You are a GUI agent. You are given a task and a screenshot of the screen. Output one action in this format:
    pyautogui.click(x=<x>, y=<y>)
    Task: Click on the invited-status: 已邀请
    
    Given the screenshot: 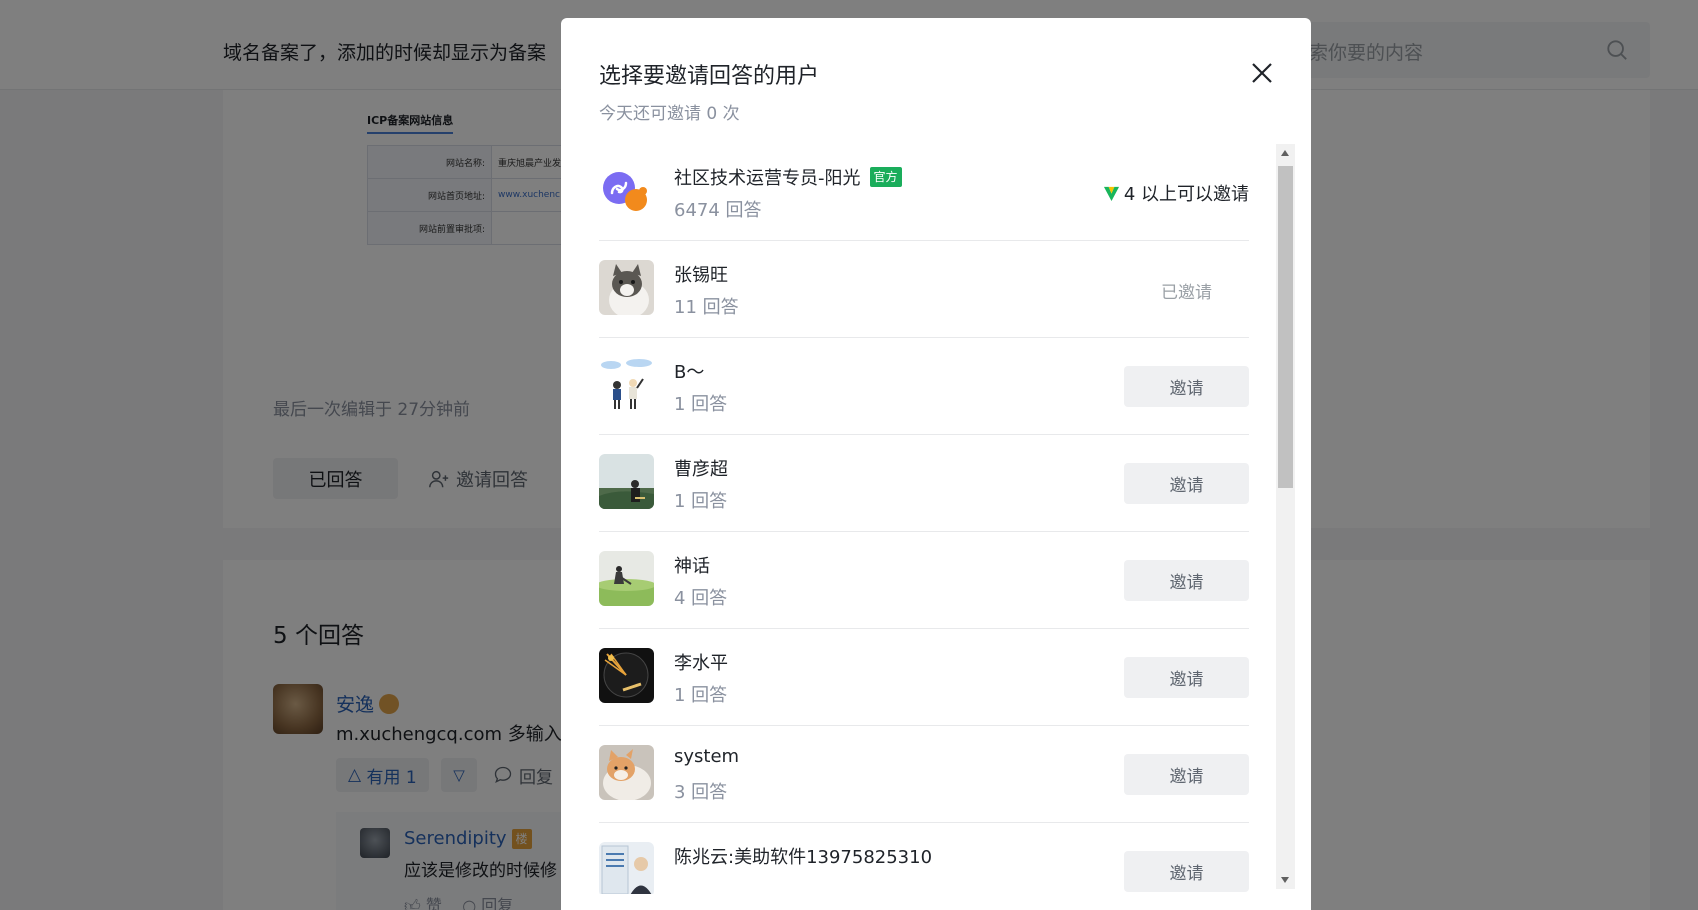 What is the action you would take?
    pyautogui.click(x=1186, y=293)
    